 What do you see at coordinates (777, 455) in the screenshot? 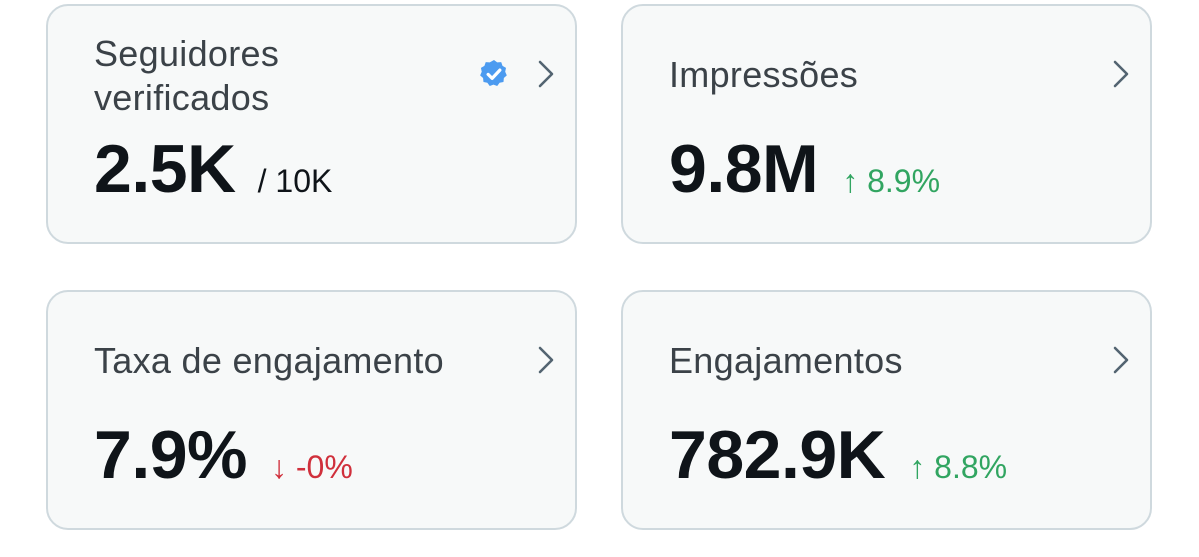
I see `metric-value: 782.9K` at bounding box center [777, 455].